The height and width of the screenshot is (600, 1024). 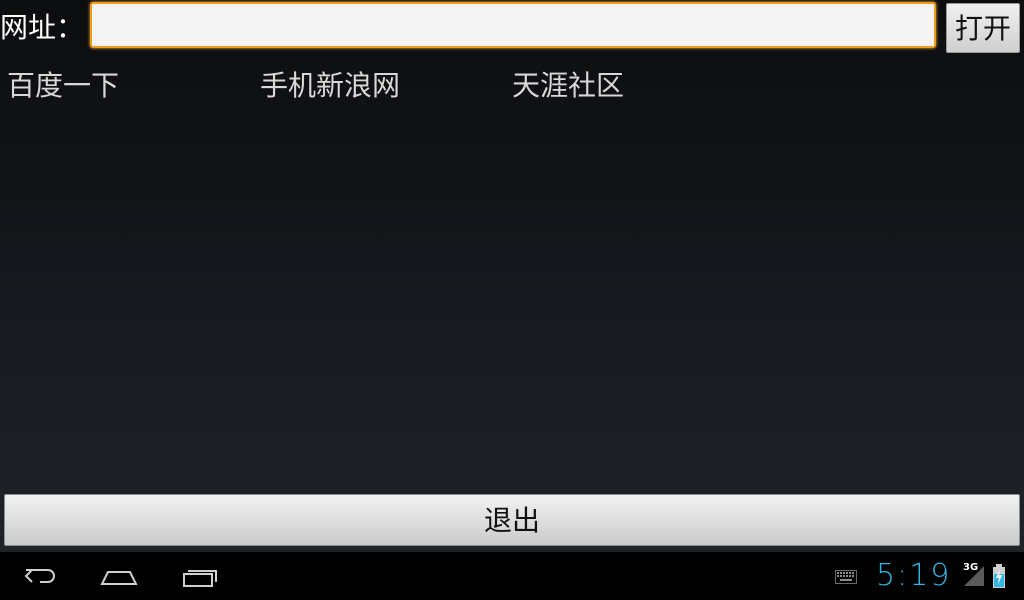 What do you see at coordinates (512, 576) in the screenshot?
I see `system-nav-bar: 5:19 3G` at bounding box center [512, 576].